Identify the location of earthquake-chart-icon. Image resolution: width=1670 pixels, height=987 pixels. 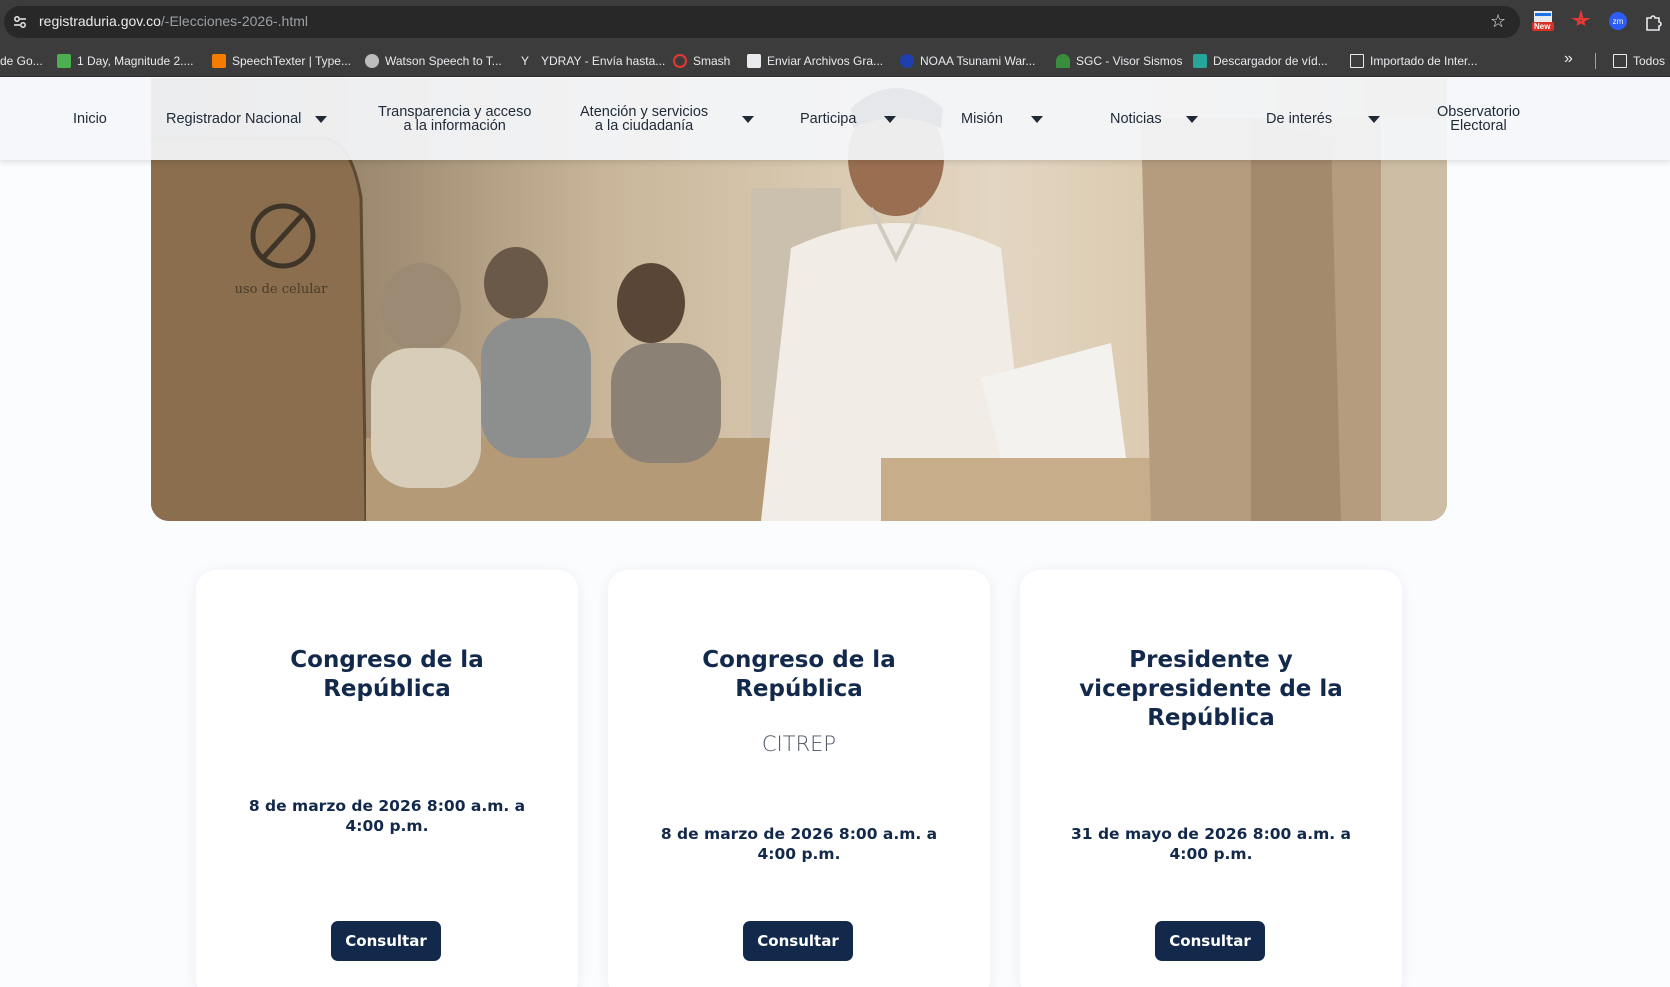
(64, 61).